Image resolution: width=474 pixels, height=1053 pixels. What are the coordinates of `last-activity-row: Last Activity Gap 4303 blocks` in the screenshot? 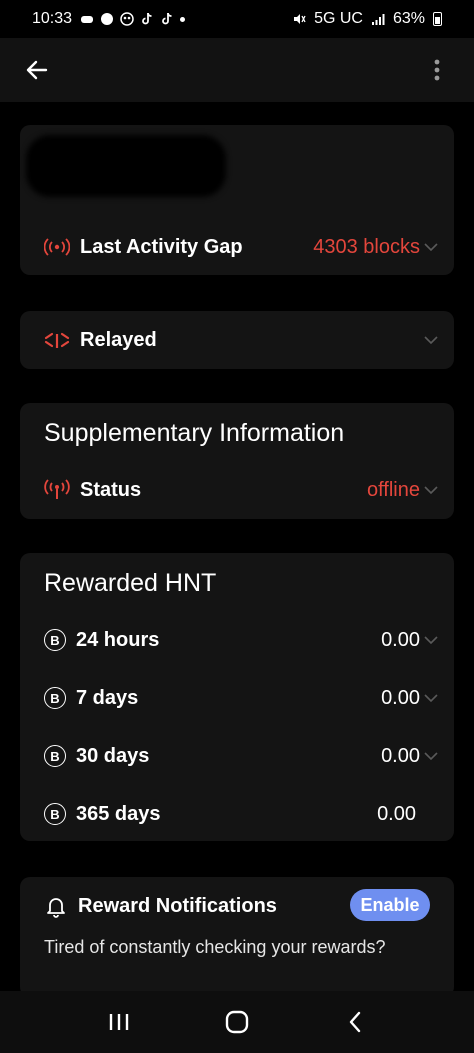 It's located at (242, 247).